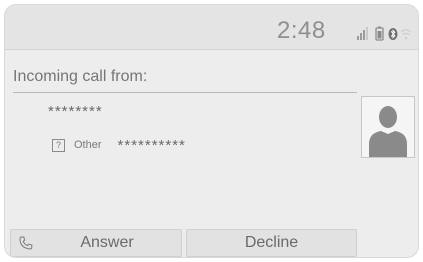 The height and width of the screenshot is (262, 423). I want to click on wifi-icon, so click(406, 34).